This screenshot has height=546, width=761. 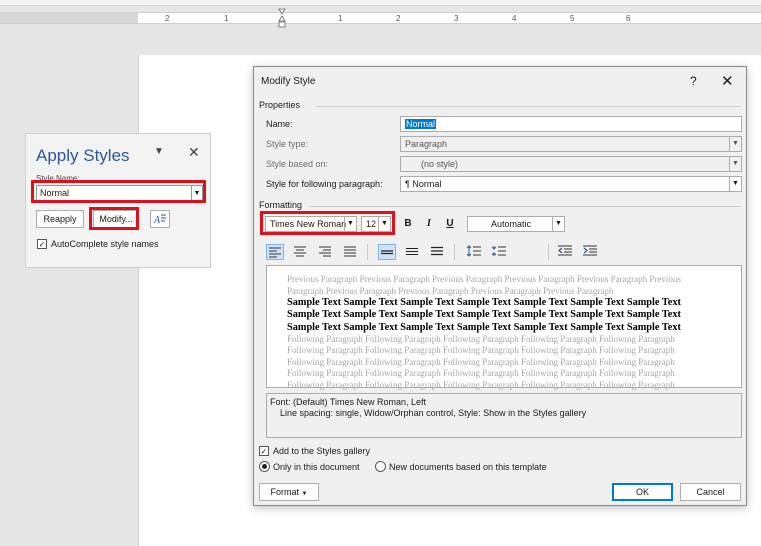 I want to click on align-left-icon, so click(x=275, y=252).